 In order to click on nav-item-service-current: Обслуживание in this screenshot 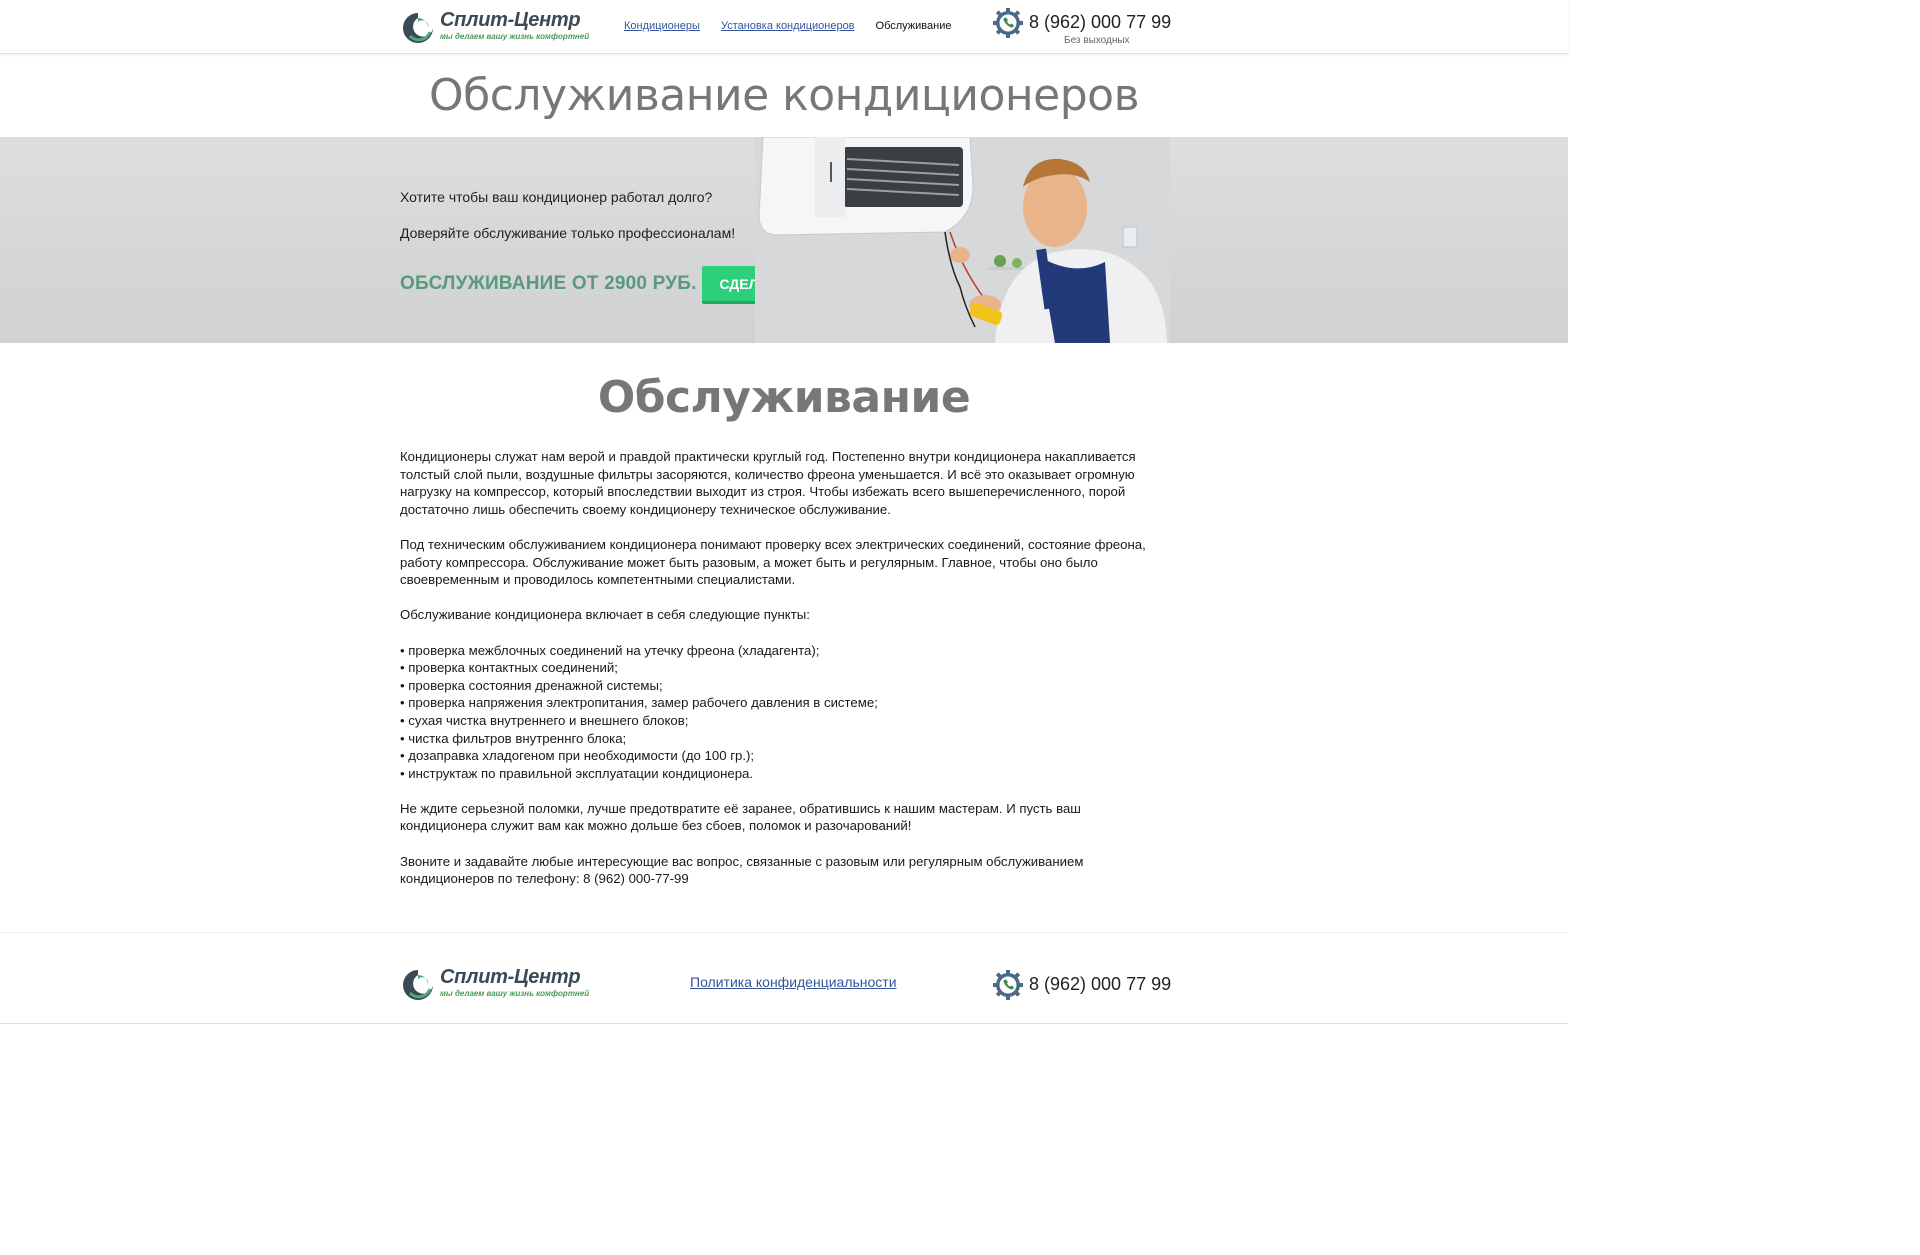, I will do `click(913, 26)`.